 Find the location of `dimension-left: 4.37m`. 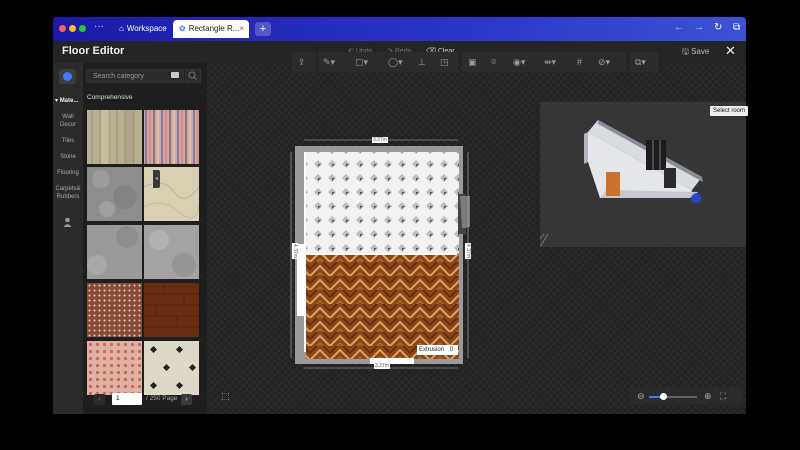

dimension-left: 4.37m is located at coordinates (294, 251).